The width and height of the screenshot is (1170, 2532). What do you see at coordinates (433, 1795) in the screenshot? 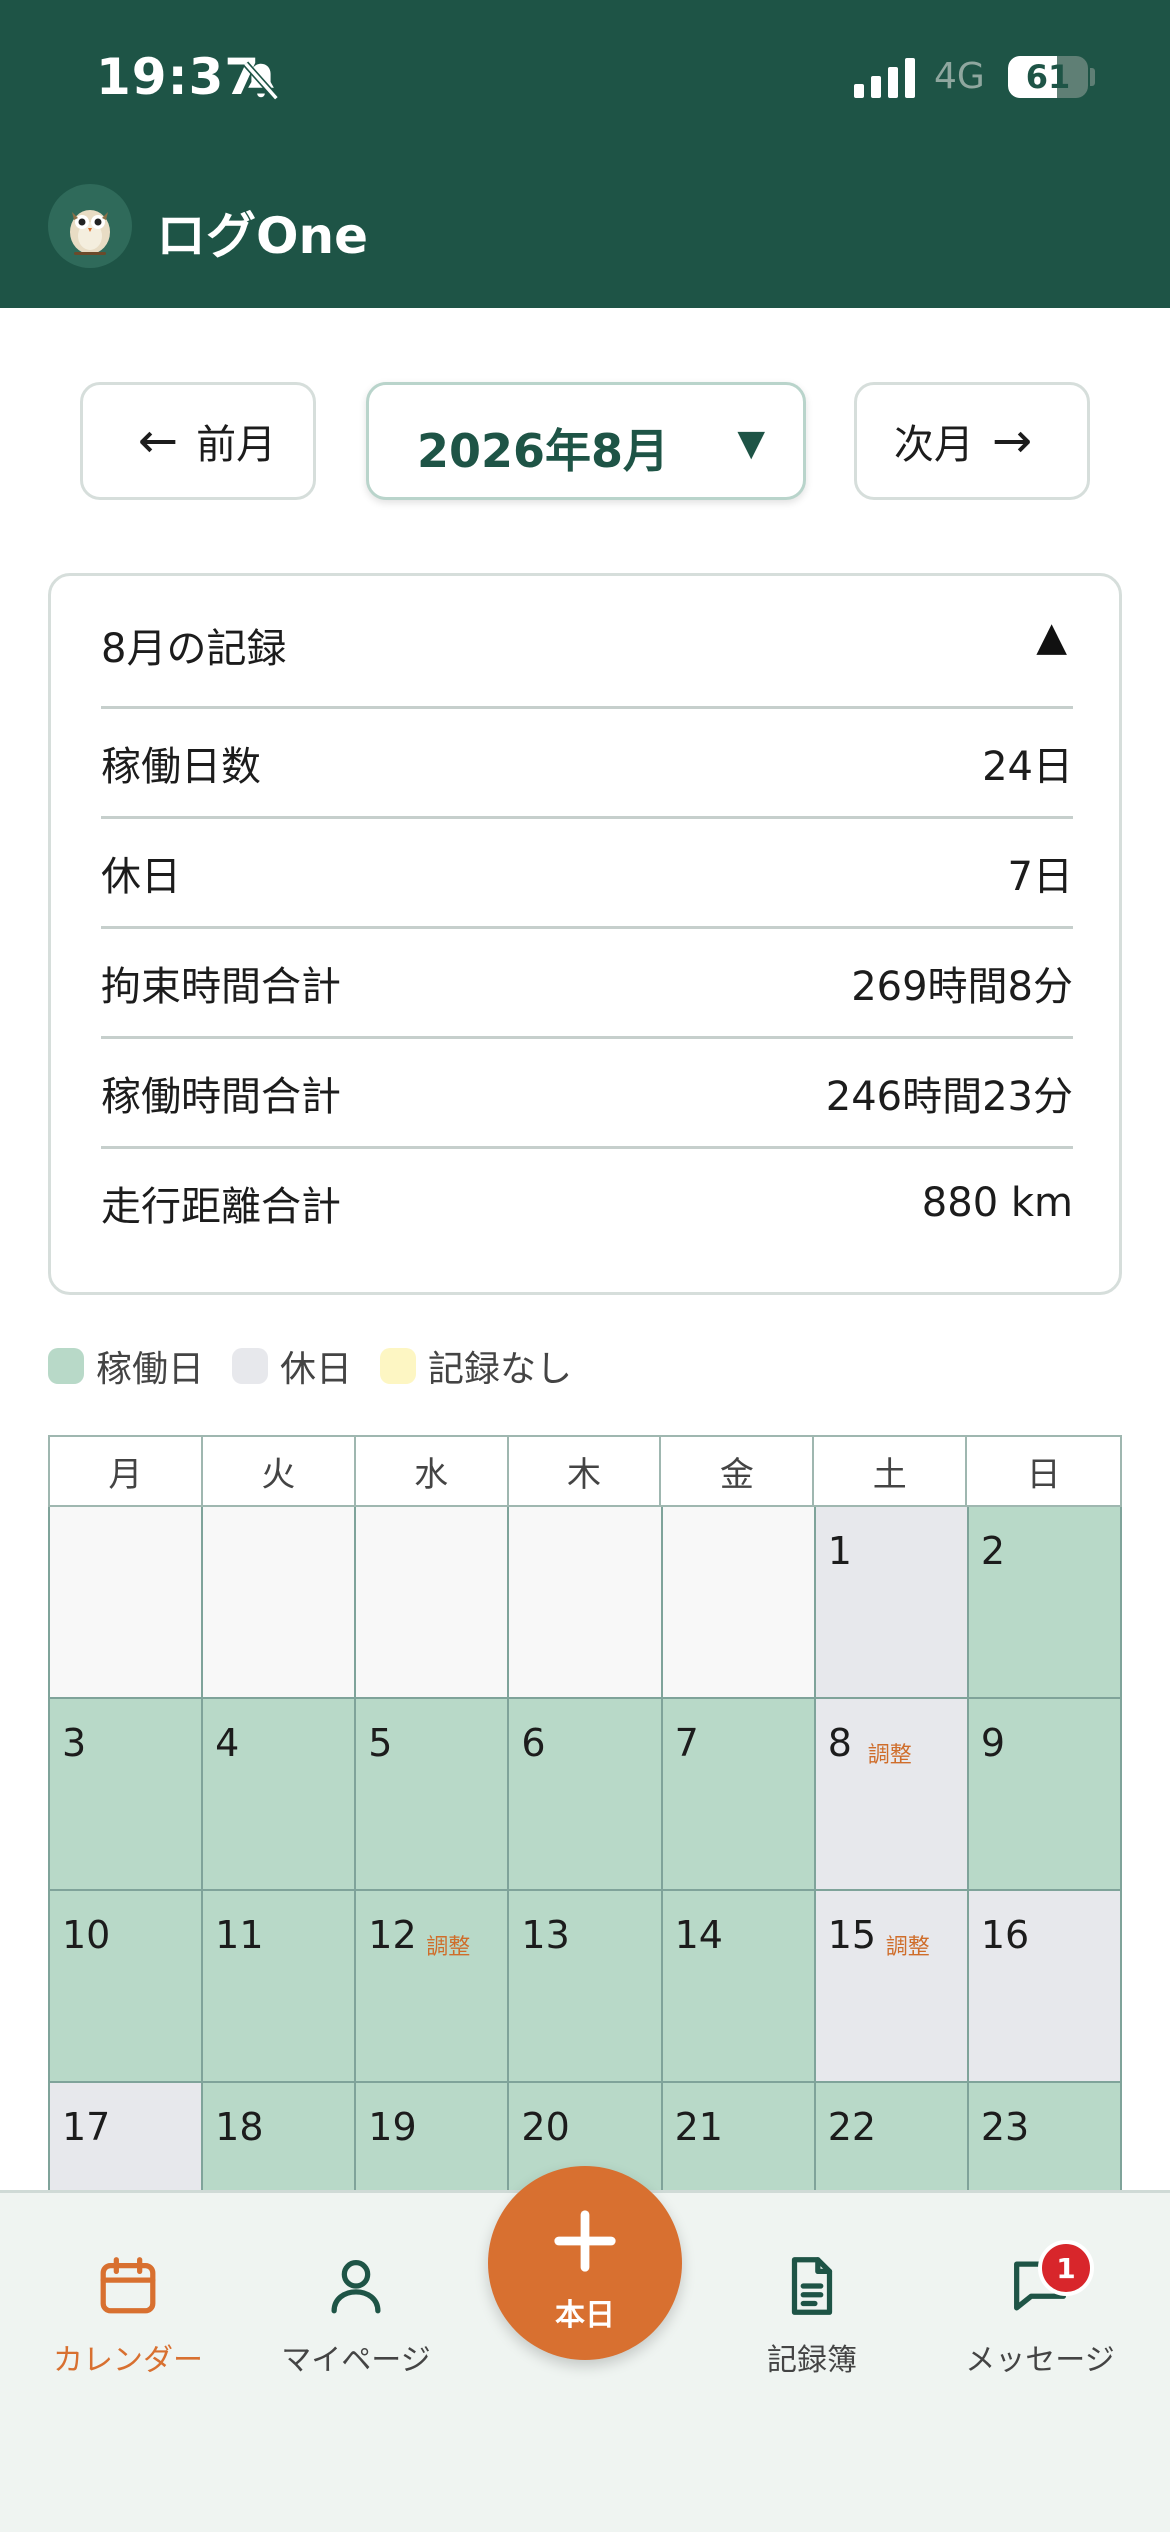
I see `calendar-day-cell: 5` at bounding box center [433, 1795].